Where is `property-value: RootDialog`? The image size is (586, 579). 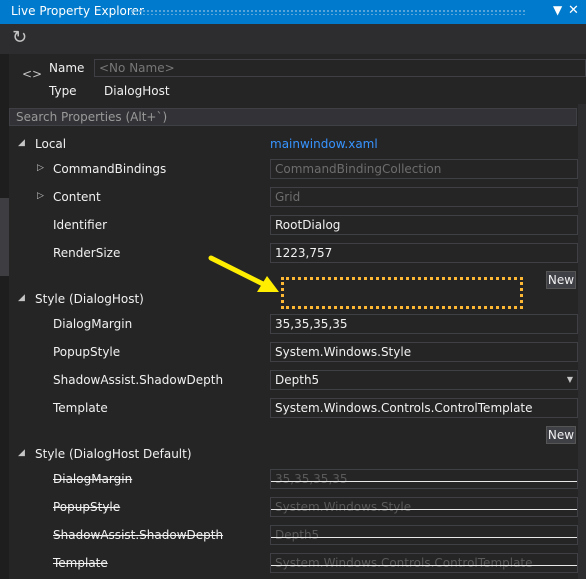 property-value: RootDialog is located at coordinates (424, 225).